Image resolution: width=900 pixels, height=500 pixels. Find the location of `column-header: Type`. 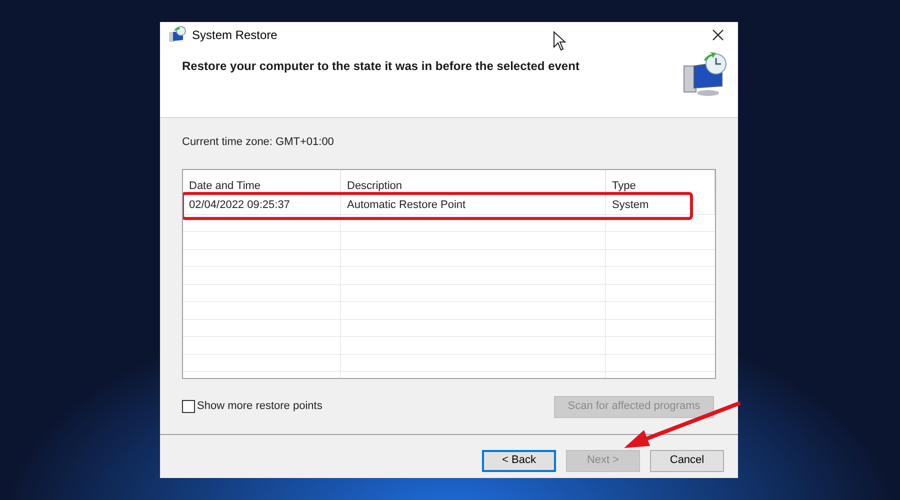

column-header: Type is located at coordinates (660, 183).